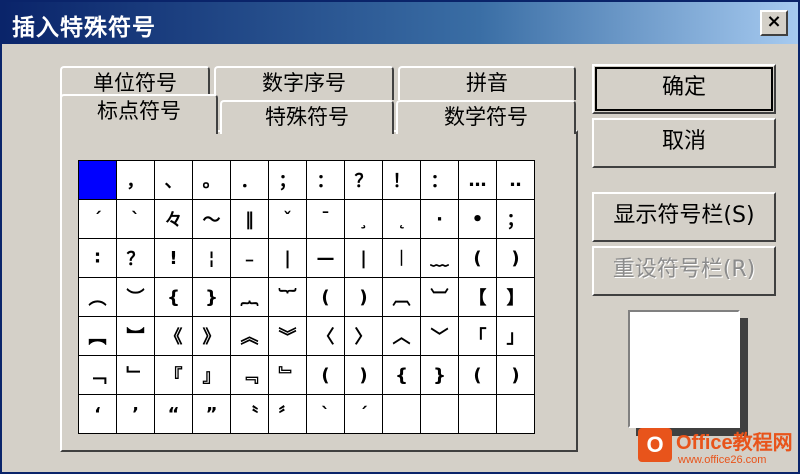  I want to click on symbol-cell: ﹀, so click(439, 336).